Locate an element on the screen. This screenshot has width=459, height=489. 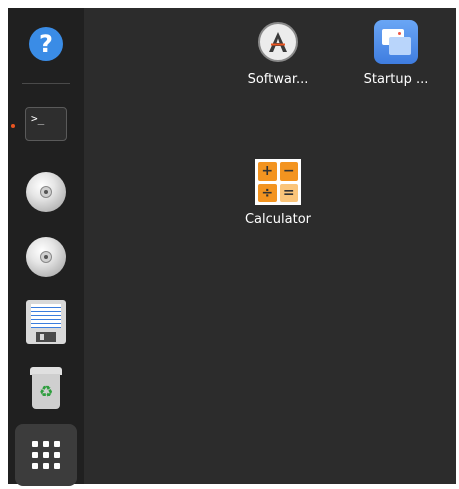
help-icon: ? is located at coordinates (46, 44).